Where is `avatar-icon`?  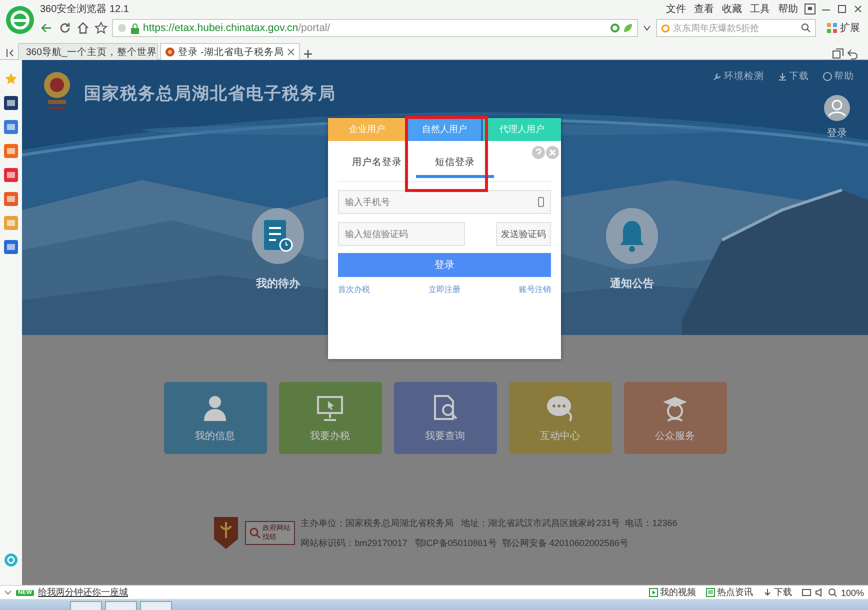
avatar-icon is located at coordinates (837, 108).